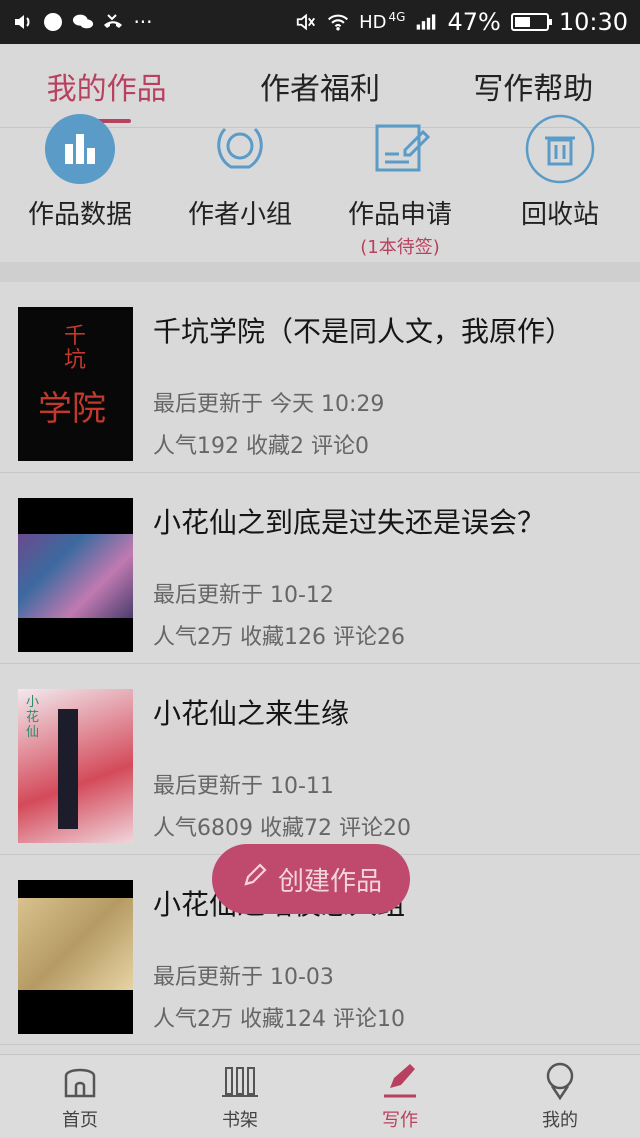 The width and height of the screenshot is (640, 1138). Describe the element at coordinates (559, 215) in the screenshot. I see `action-label: 回收站` at that location.